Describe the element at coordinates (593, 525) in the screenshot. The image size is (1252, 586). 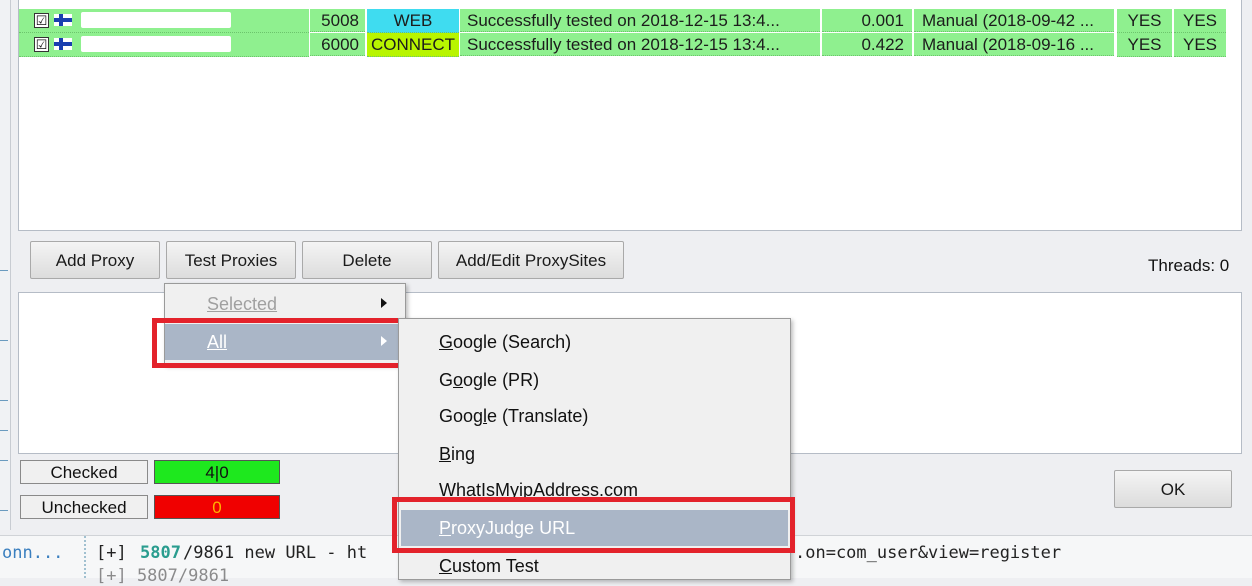
I see `highlight-box-proxyjudge` at that location.